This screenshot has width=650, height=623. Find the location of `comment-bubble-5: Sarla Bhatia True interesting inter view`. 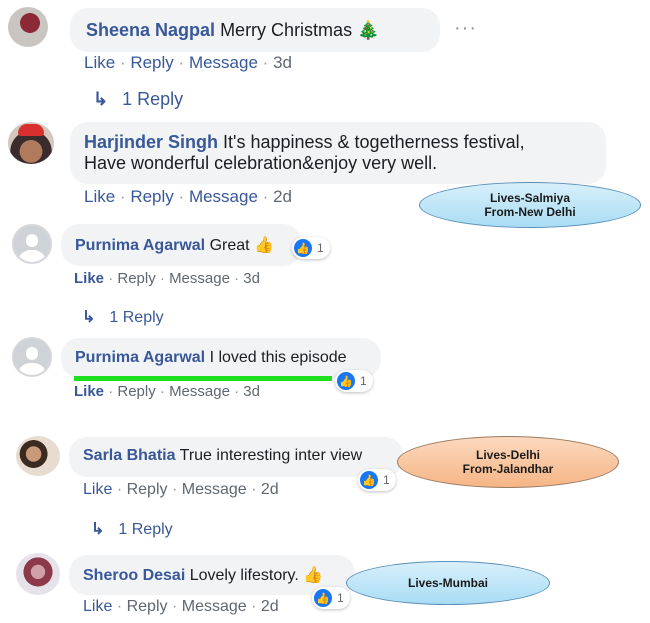

comment-bubble-5: Sarla Bhatia True interesting inter view is located at coordinates (236, 457).